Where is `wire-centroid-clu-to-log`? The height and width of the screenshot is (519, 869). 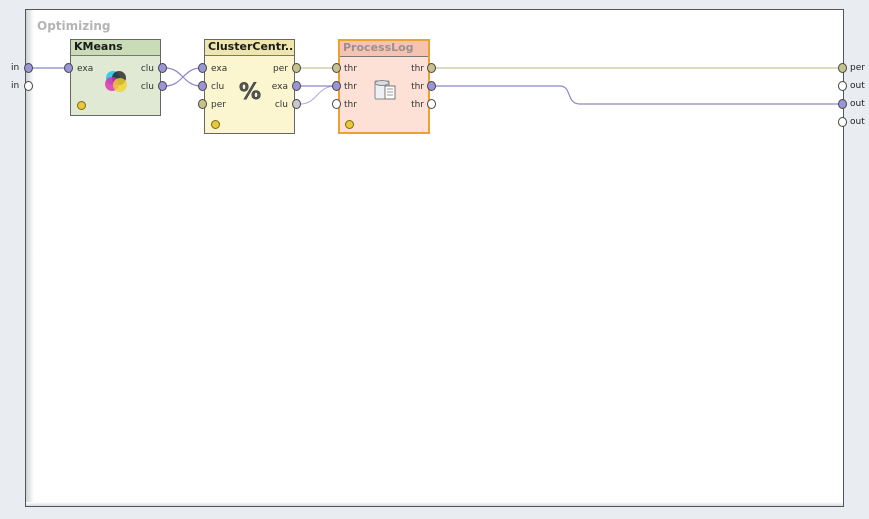 wire-centroid-clu-to-log is located at coordinates (318, 95).